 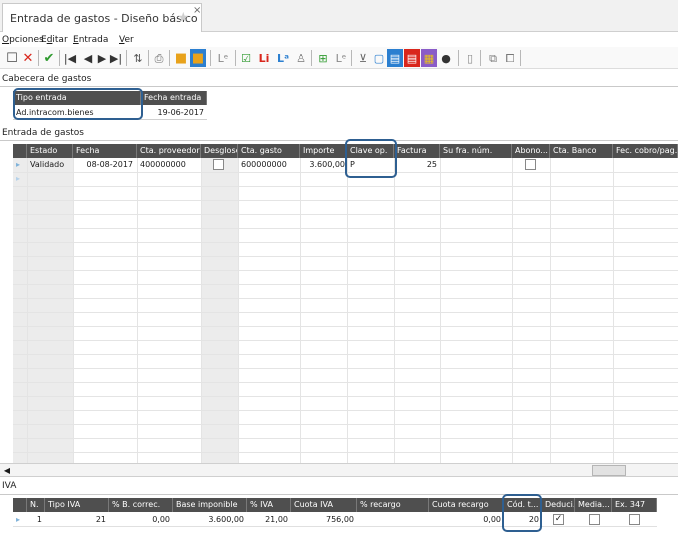 I want to click on column-cta-banco: Cta. Banco, so click(x=581, y=151).